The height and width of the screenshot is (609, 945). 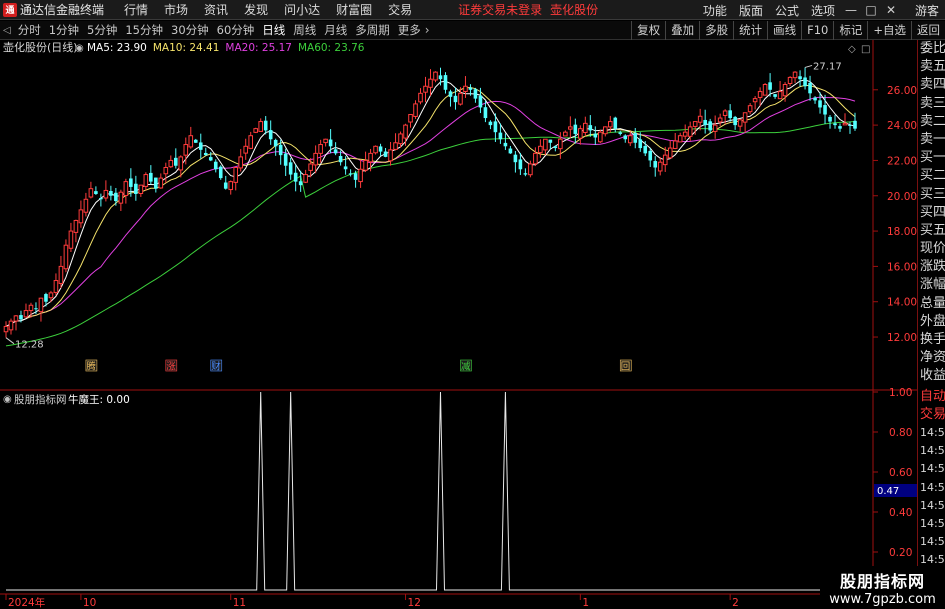 What do you see at coordinates (7, 399) in the screenshot?
I see `indicator-settings-icon: ◉` at bounding box center [7, 399].